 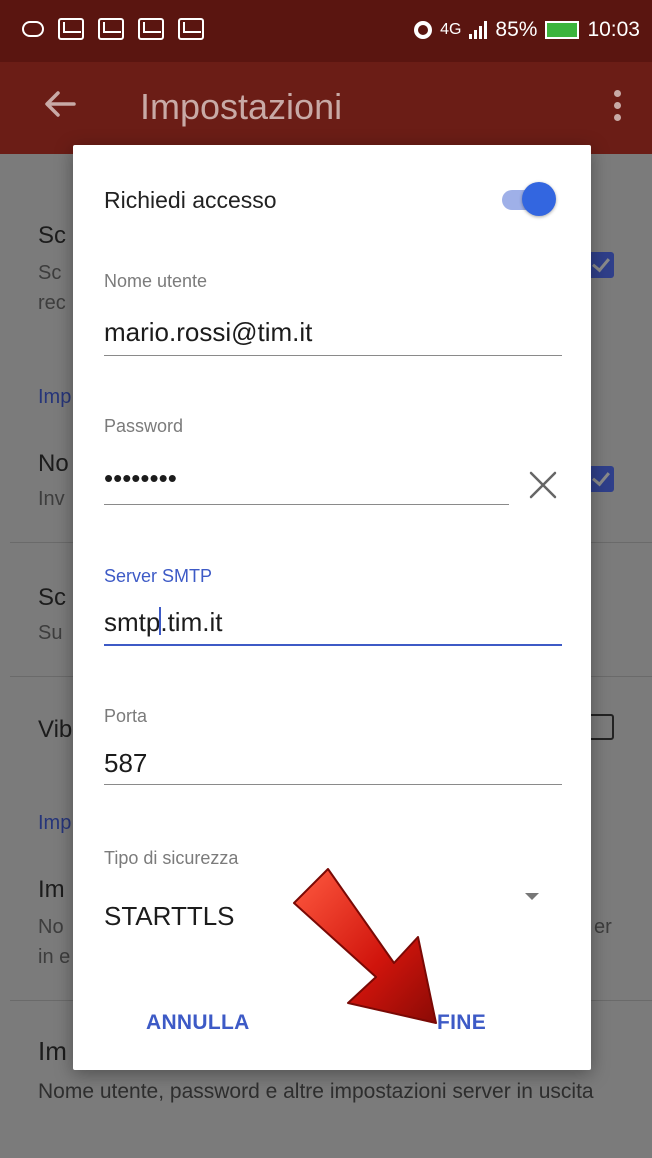 What do you see at coordinates (50, 633) in the screenshot?
I see `setting-subtitle: Su` at bounding box center [50, 633].